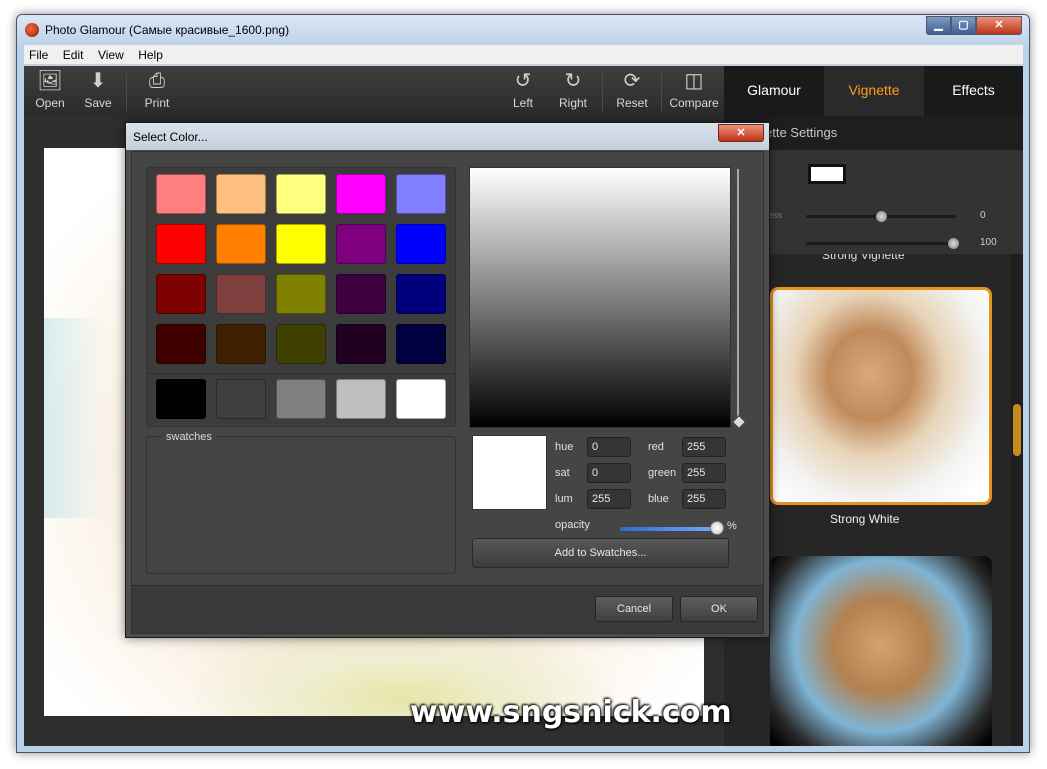 This screenshot has width=1047, height=769. Describe the element at coordinates (632, 103) in the screenshot. I see `reset-label: Reset` at that location.